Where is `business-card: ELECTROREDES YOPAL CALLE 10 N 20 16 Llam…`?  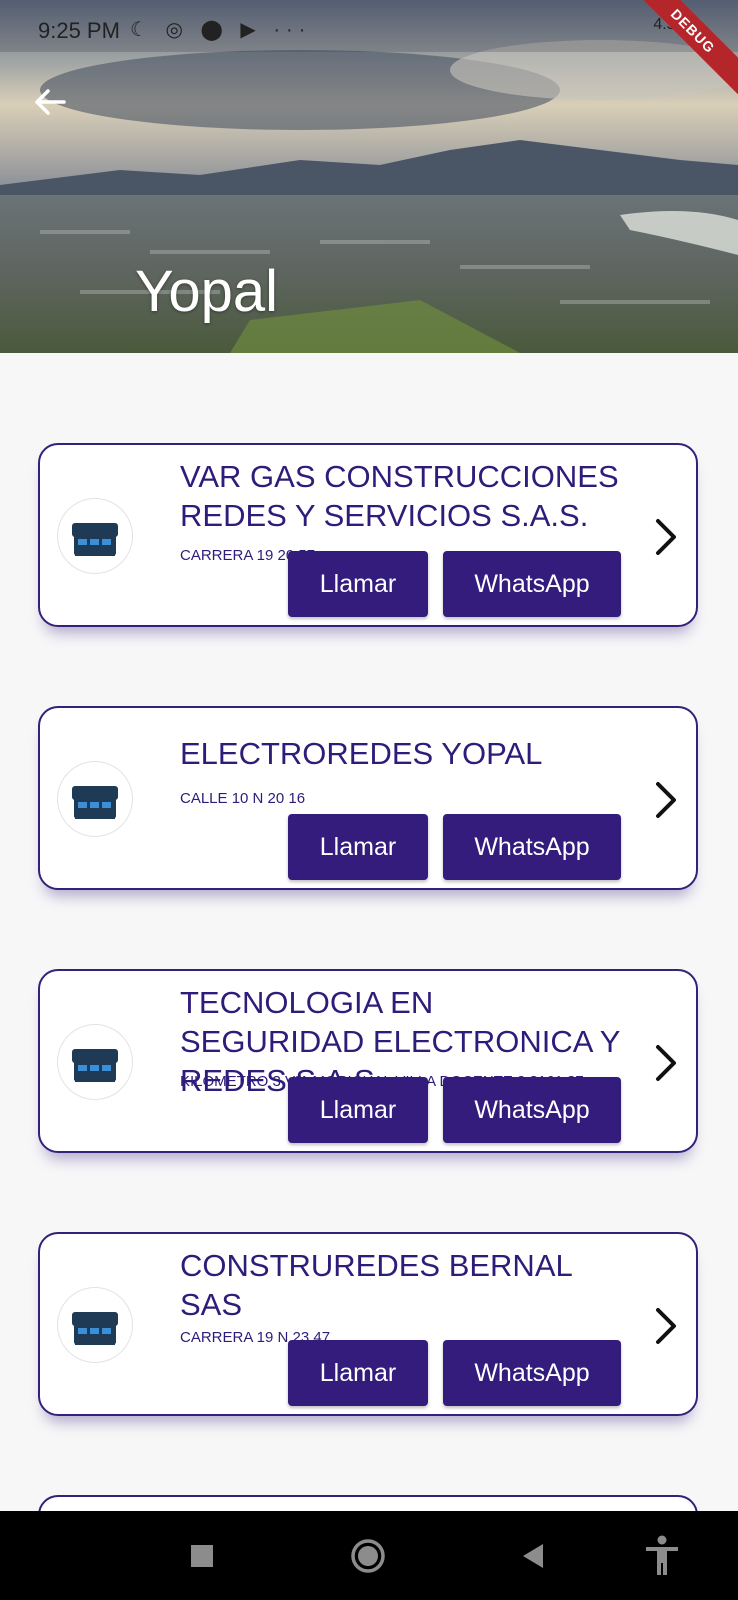 business-card: ELECTROREDES YOPAL CALLE 10 N 20 16 Llam… is located at coordinates (368, 798).